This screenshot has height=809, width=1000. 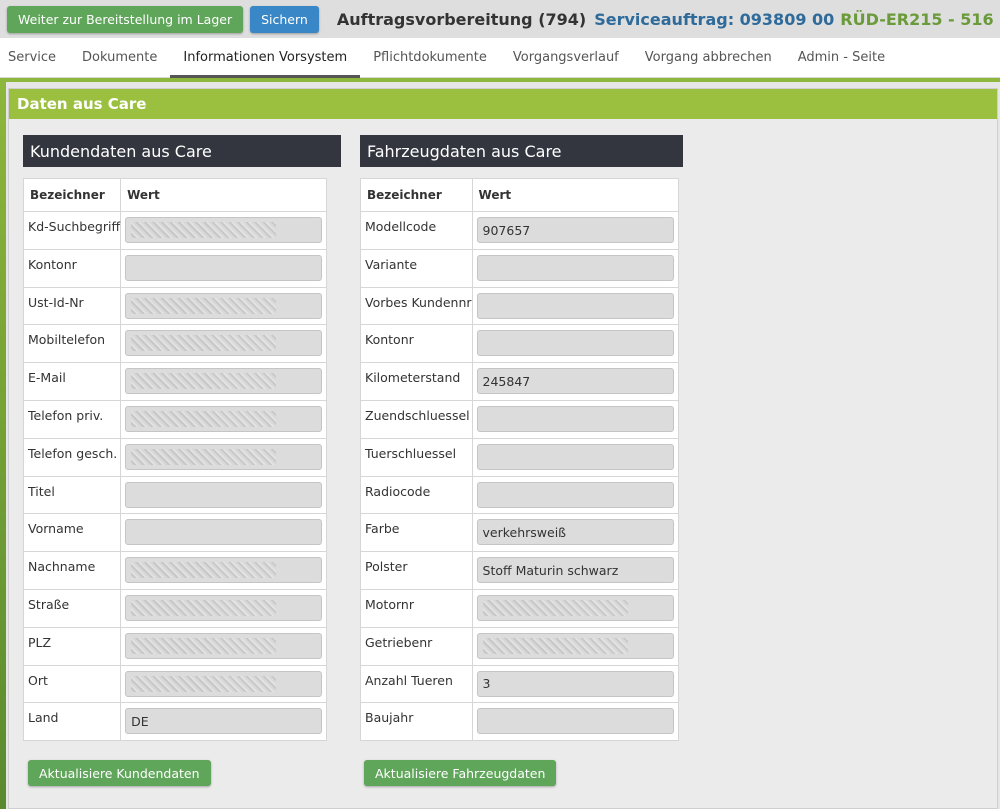 I want to click on table-row: Vorname, so click(x=175, y=533).